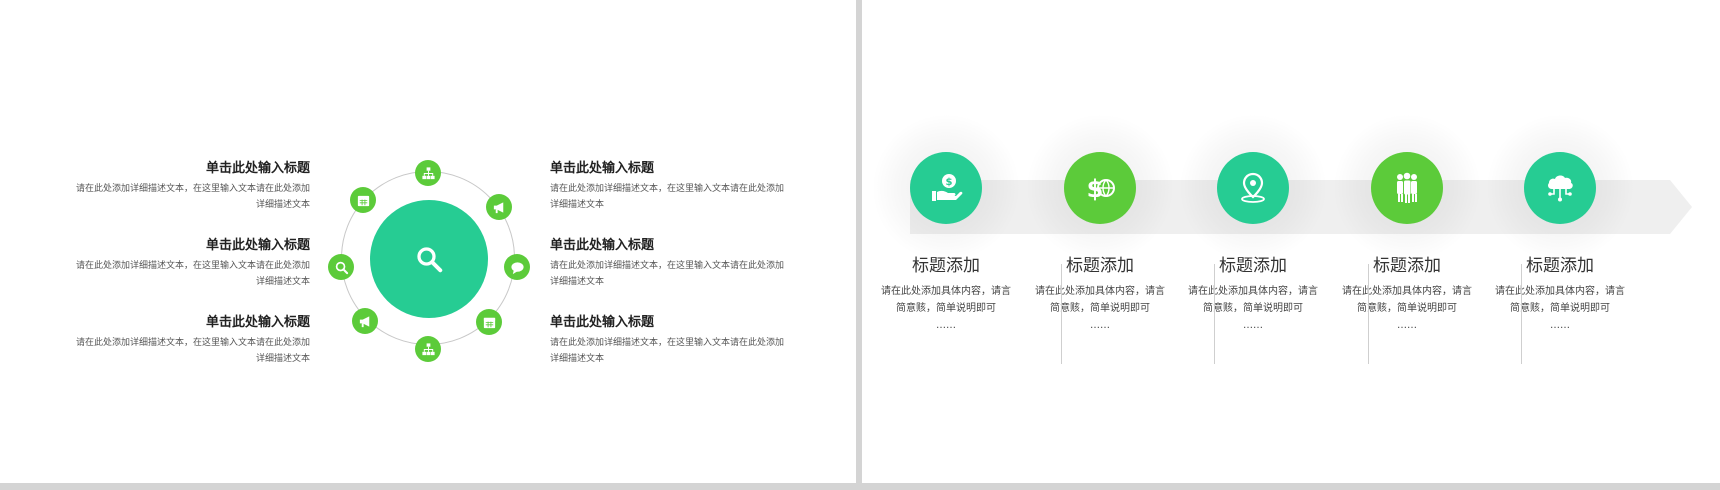 The width and height of the screenshot is (1720, 490). I want to click on cloud-network-icon, so click(1560, 188).